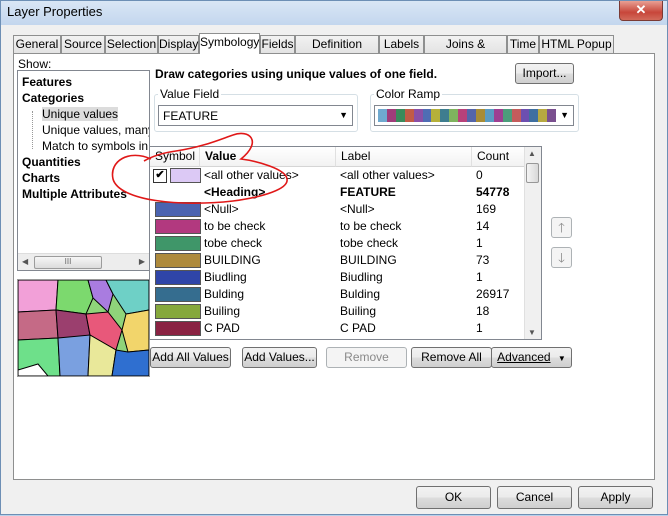  What do you see at coordinates (225, 277) in the screenshot?
I see `cell-value: Biudling` at bounding box center [225, 277].